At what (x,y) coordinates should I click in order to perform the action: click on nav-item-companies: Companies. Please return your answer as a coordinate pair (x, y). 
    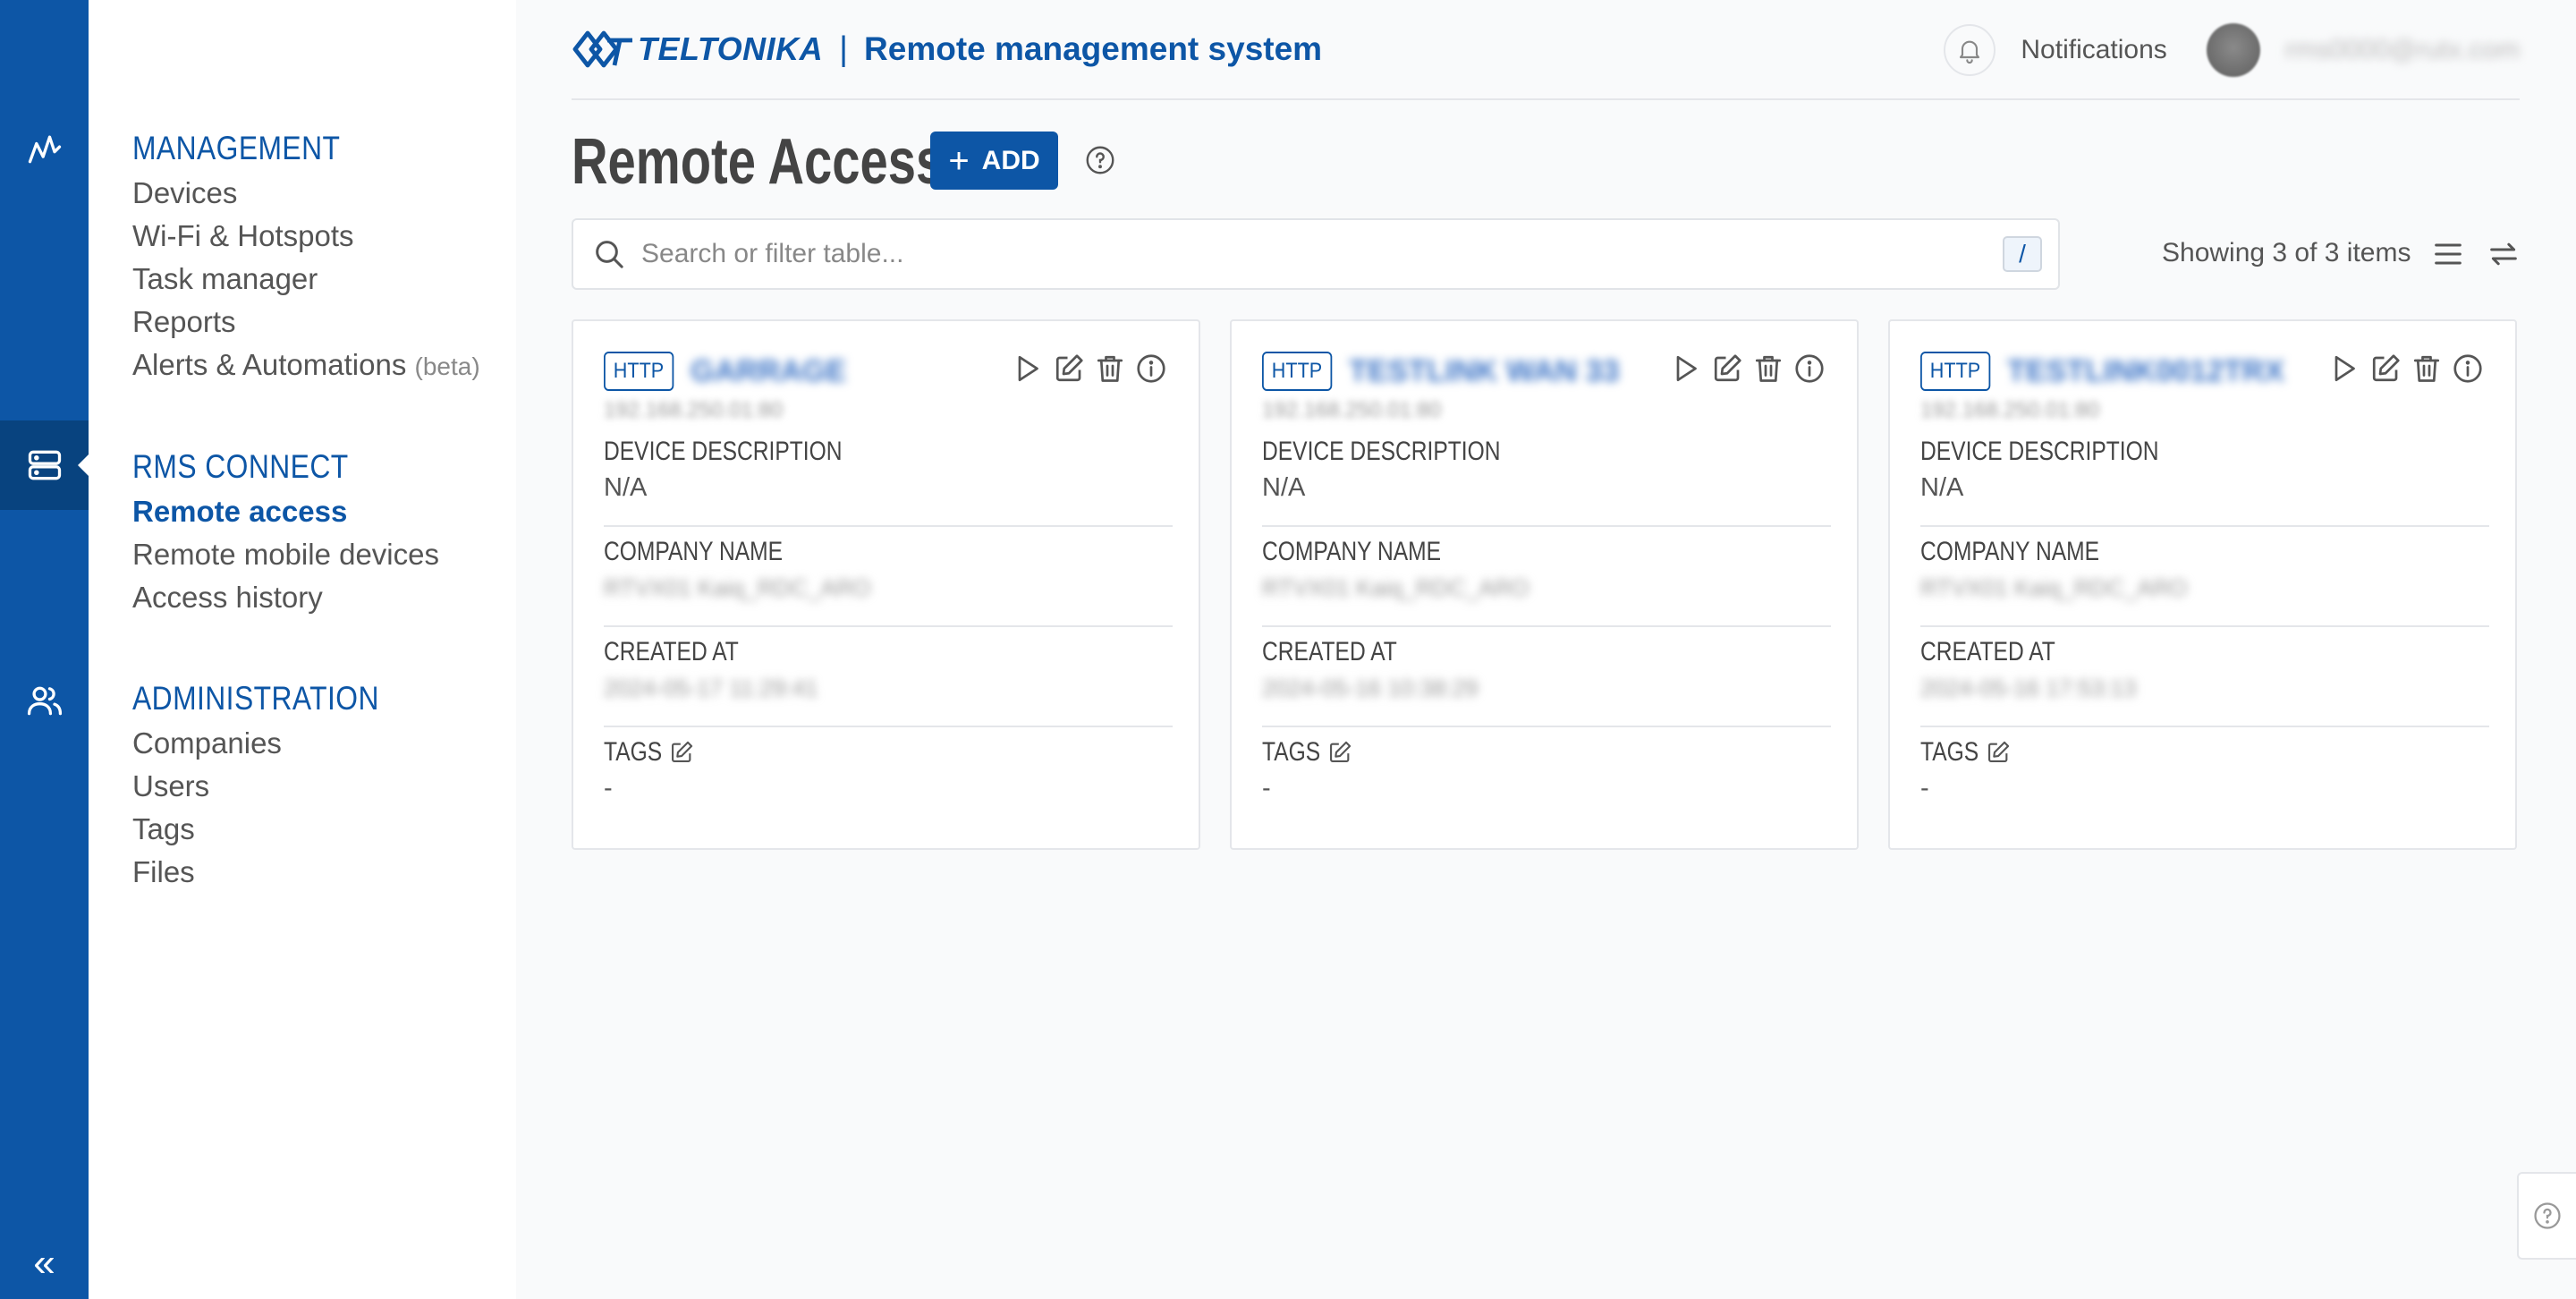
    Looking at the image, I should click on (275, 743).